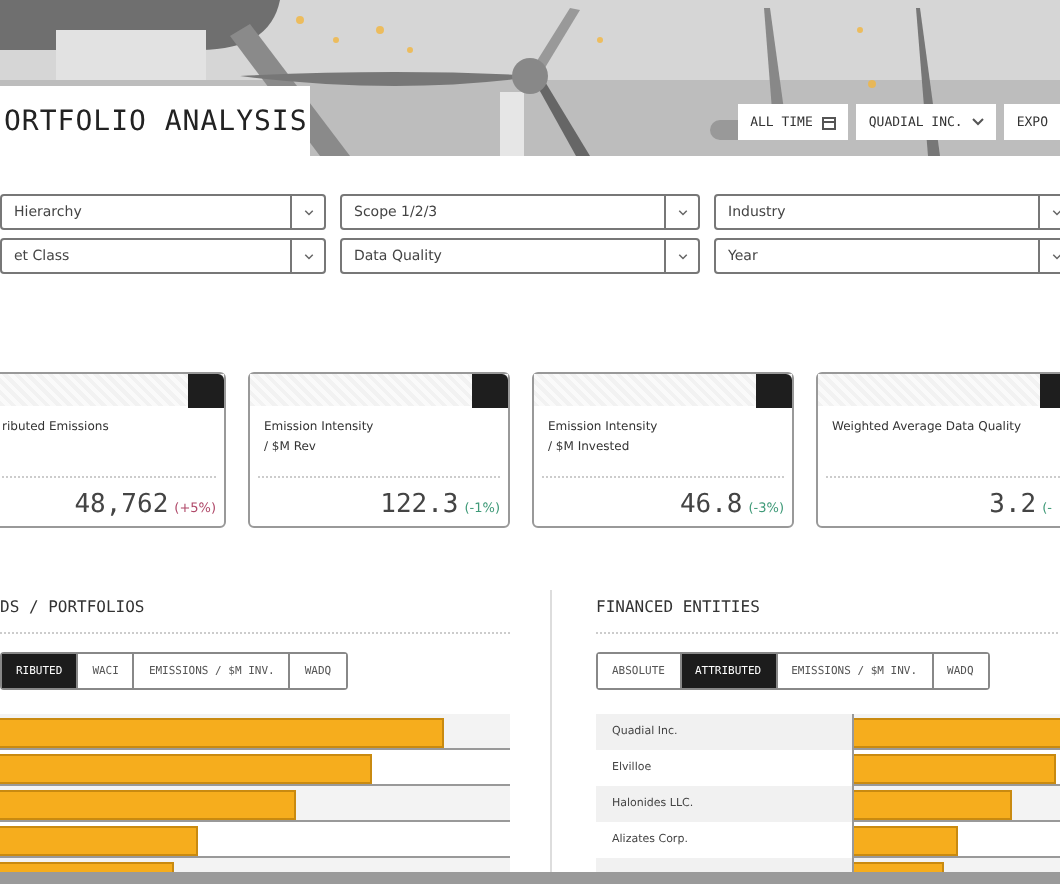 This screenshot has height=884, width=1060. I want to click on calendar-icon, so click(829, 122).